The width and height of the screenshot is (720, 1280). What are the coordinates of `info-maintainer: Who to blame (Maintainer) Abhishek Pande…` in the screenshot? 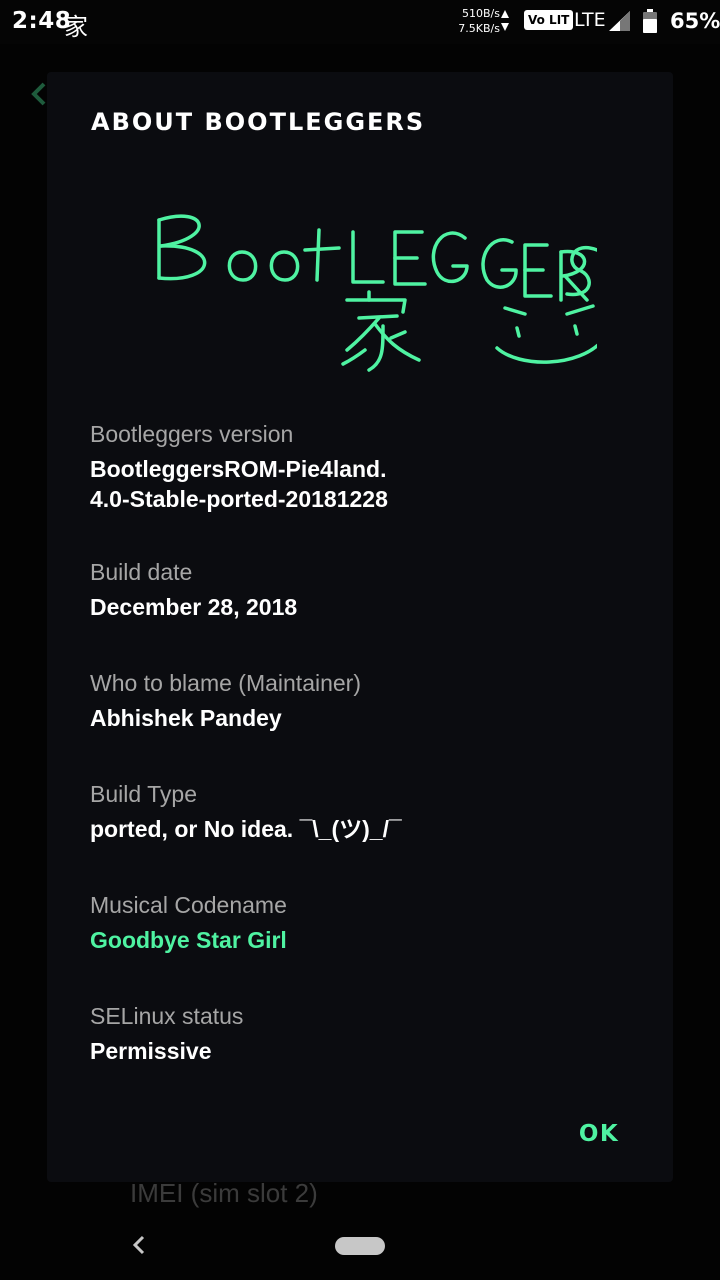 It's located at (360, 700).